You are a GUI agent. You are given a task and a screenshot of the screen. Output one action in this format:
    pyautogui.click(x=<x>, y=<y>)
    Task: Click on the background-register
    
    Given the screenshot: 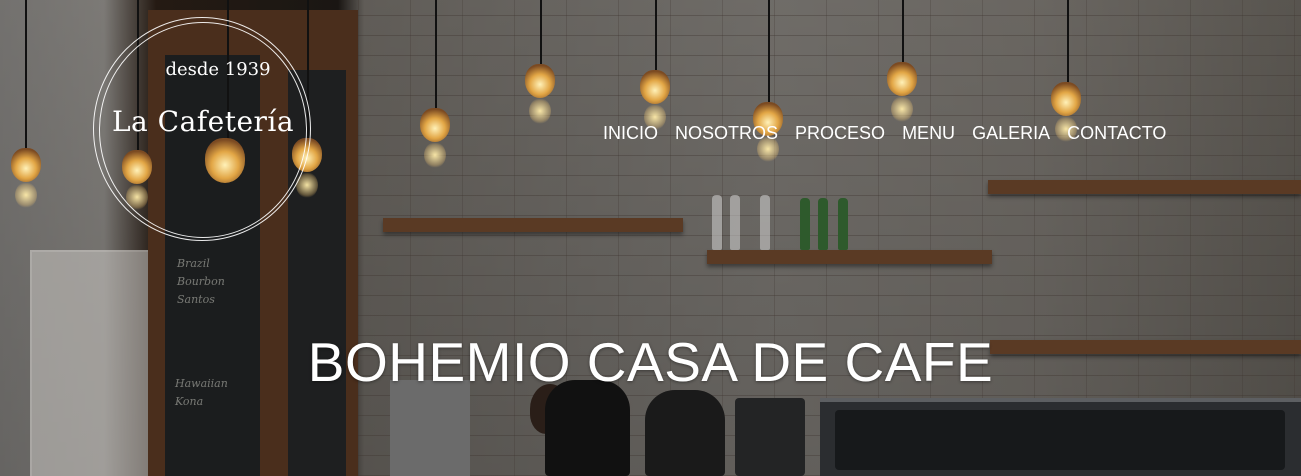 What is the action you would take?
    pyautogui.click(x=430, y=428)
    